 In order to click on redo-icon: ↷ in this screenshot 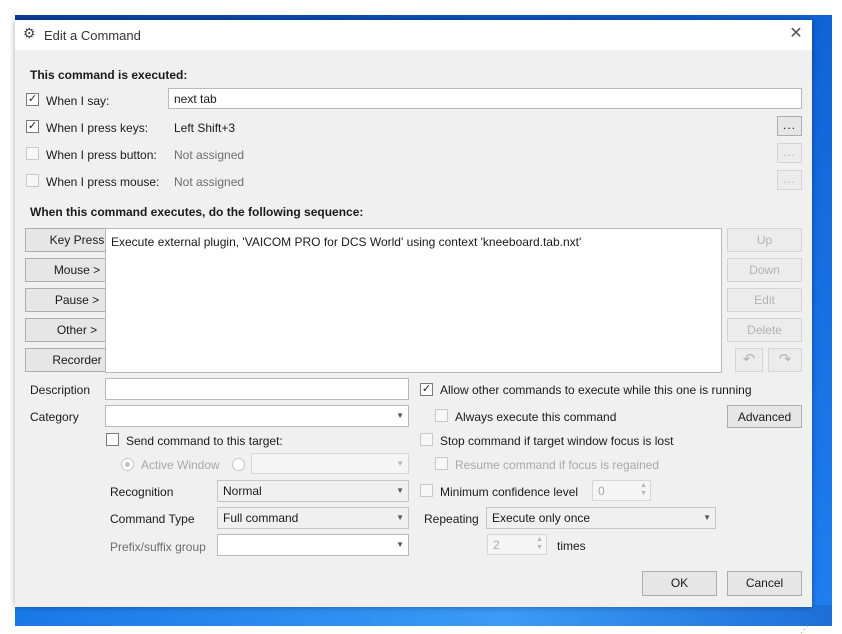, I will do `click(785, 360)`.